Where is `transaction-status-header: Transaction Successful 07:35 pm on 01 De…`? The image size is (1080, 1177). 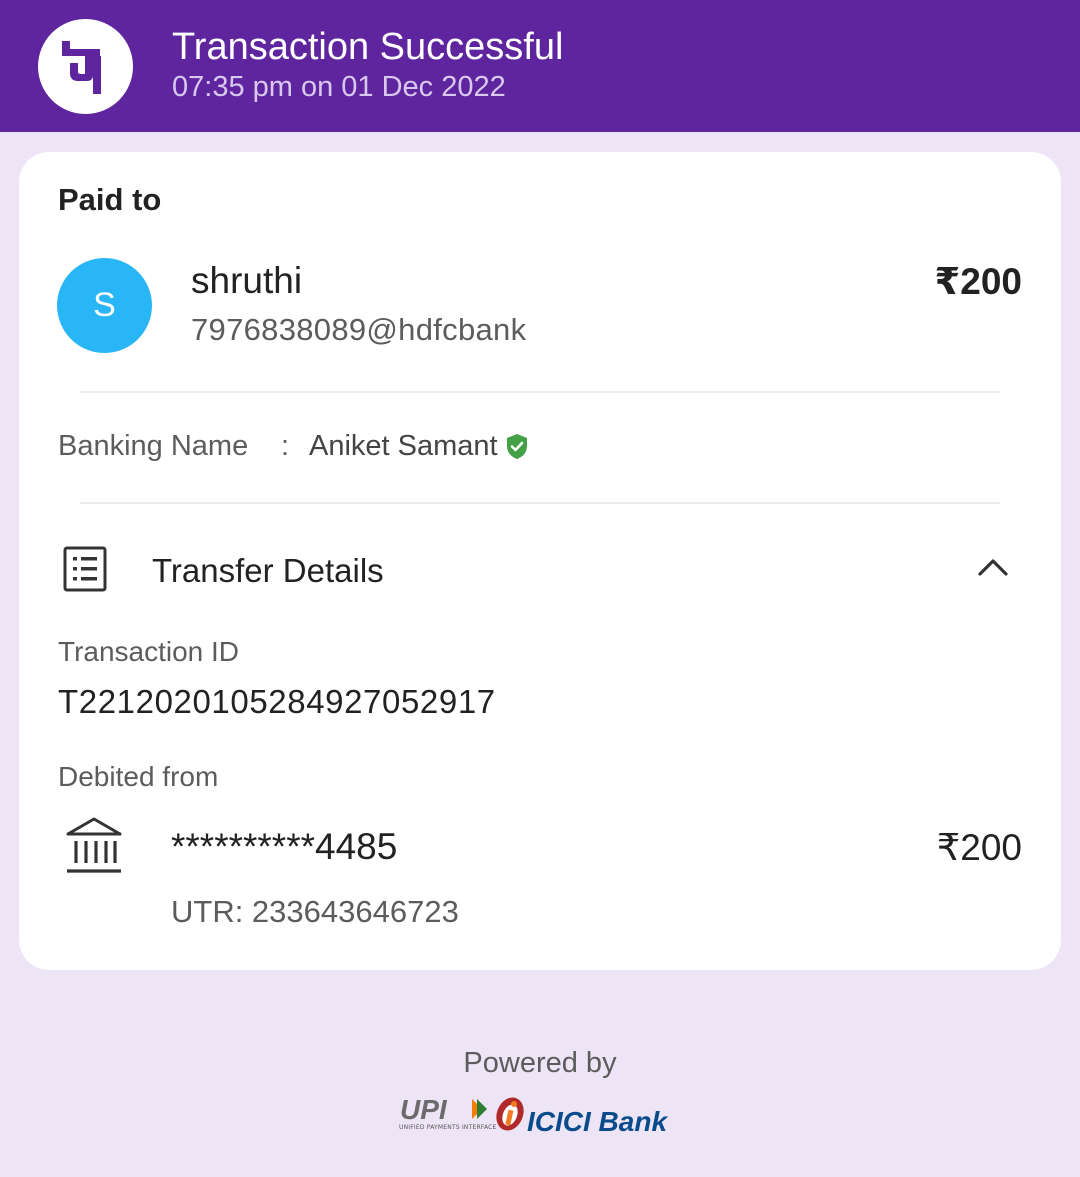 transaction-status-header: Transaction Successful 07:35 pm on 01 De… is located at coordinates (540, 66).